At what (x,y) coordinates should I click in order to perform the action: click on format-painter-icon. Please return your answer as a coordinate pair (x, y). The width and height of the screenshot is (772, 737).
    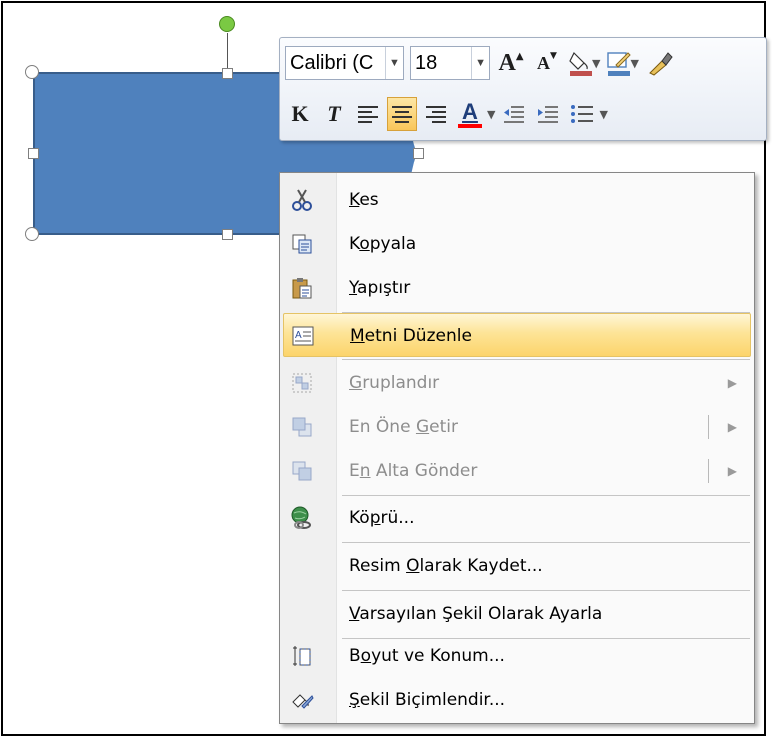
    Looking at the image, I should click on (661, 64).